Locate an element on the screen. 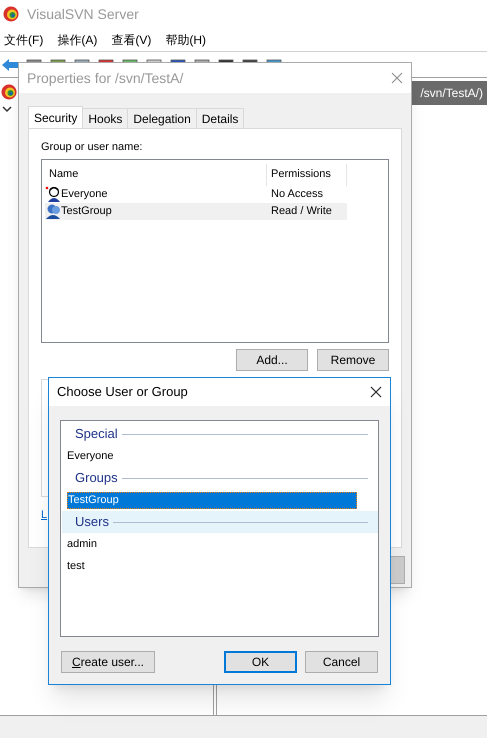 Image resolution: width=487 pixels, height=738 pixels. back-arrow-icon is located at coordinates (10, 64).